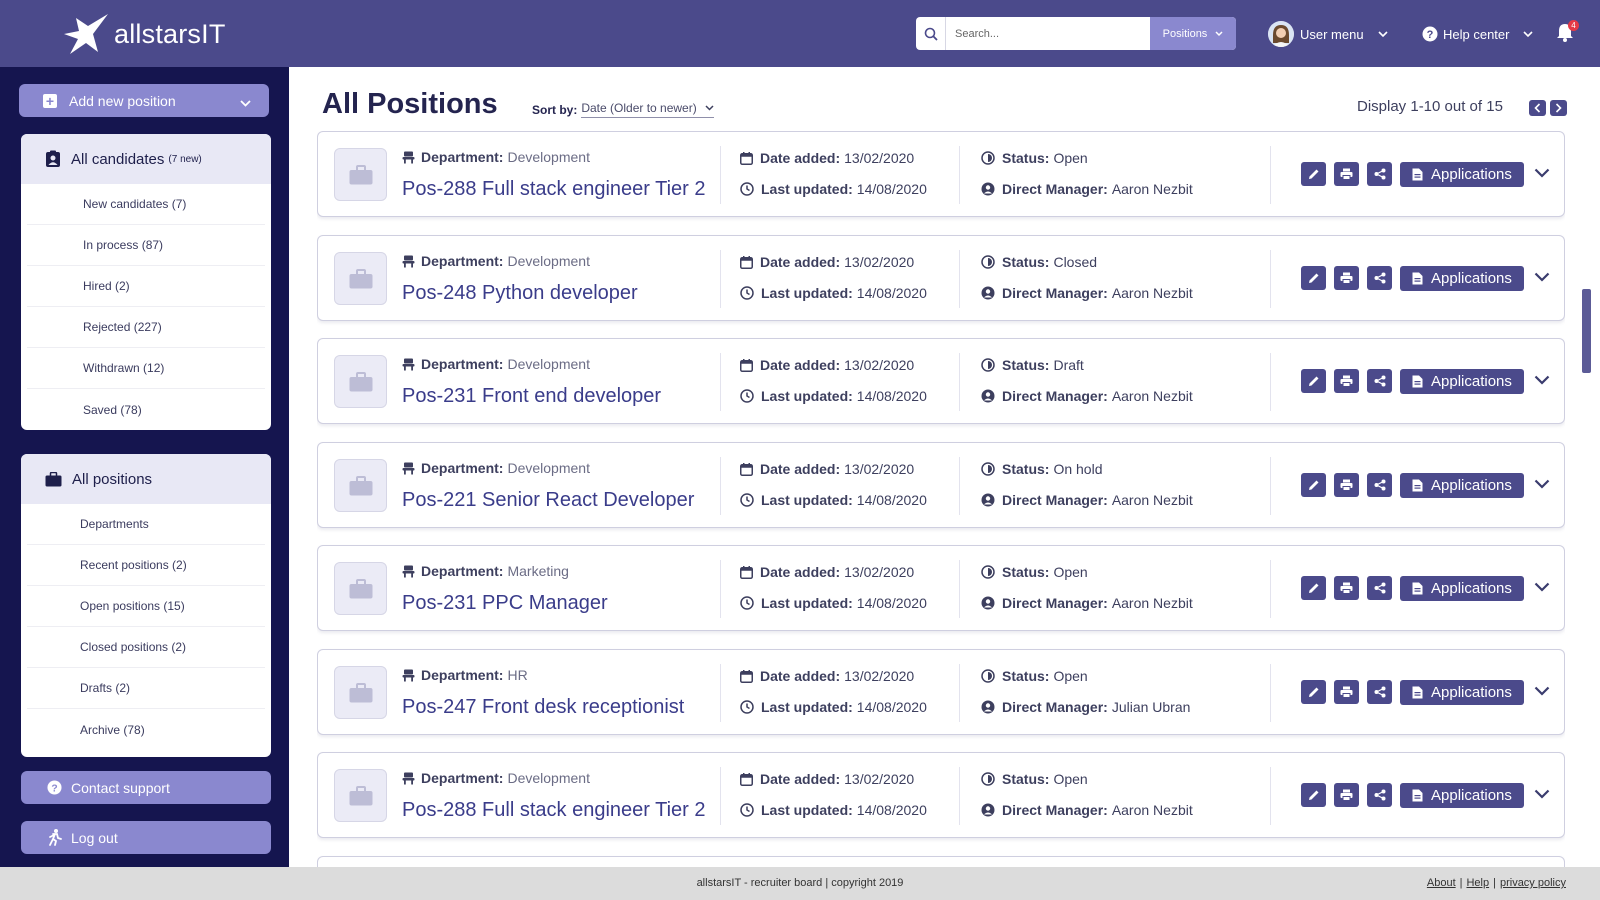 The image size is (1600, 900). Describe the element at coordinates (807, 396) in the screenshot. I see `last-updated-label: Last updated:` at that location.